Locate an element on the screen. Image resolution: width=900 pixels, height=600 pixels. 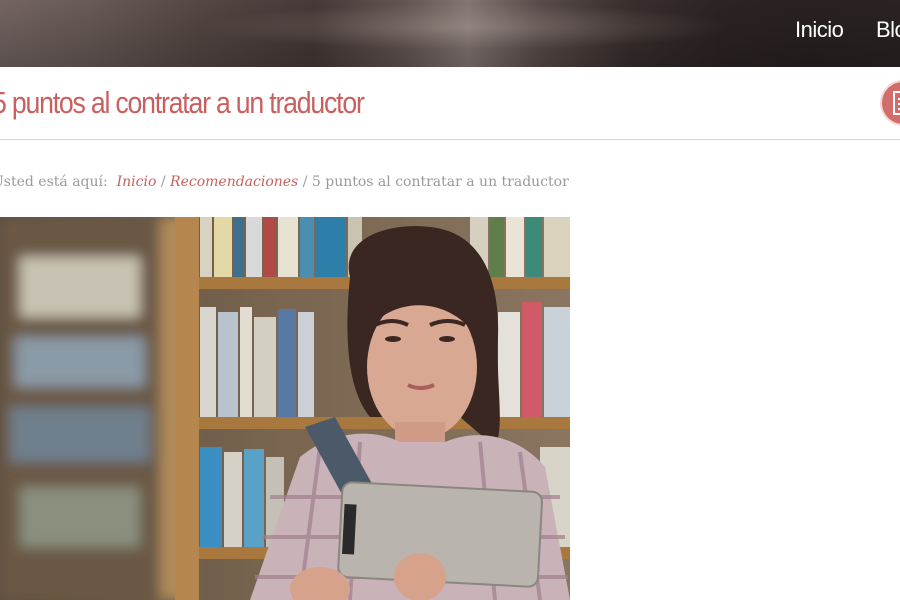
breadcrumb-current: 5 puntos al contratar a un traductor is located at coordinates (440, 182).